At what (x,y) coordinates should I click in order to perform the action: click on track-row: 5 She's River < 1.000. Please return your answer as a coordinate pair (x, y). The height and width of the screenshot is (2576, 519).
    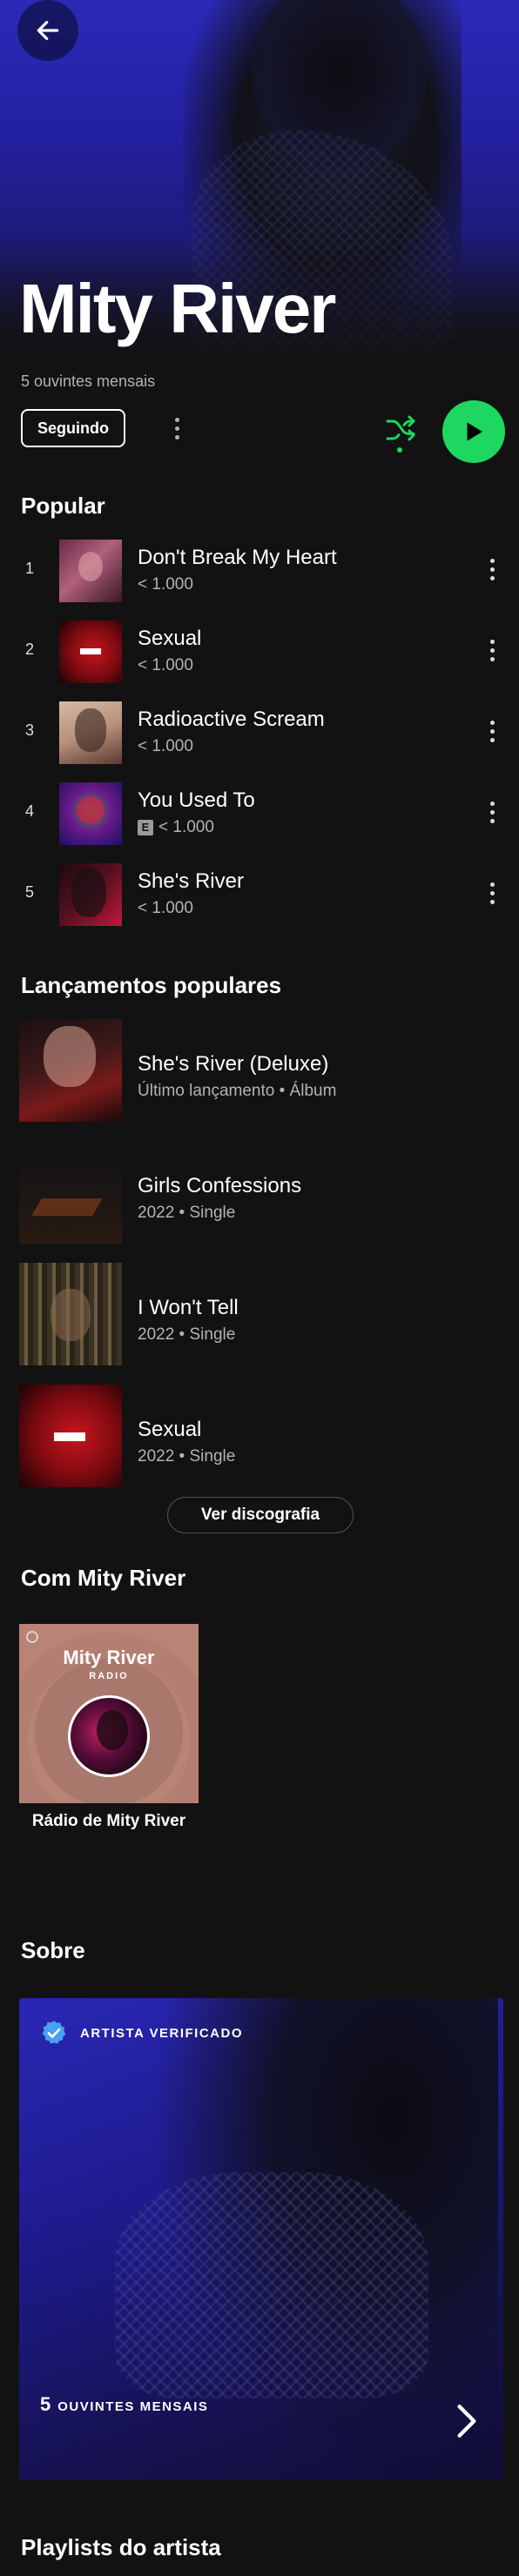
    Looking at the image, I should click on (259, 894).